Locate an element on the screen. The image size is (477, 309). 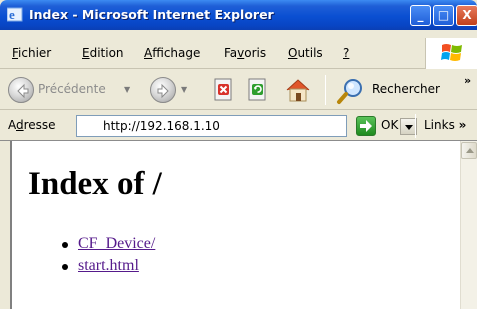
windows-logo is located at coordinates (451, 53).